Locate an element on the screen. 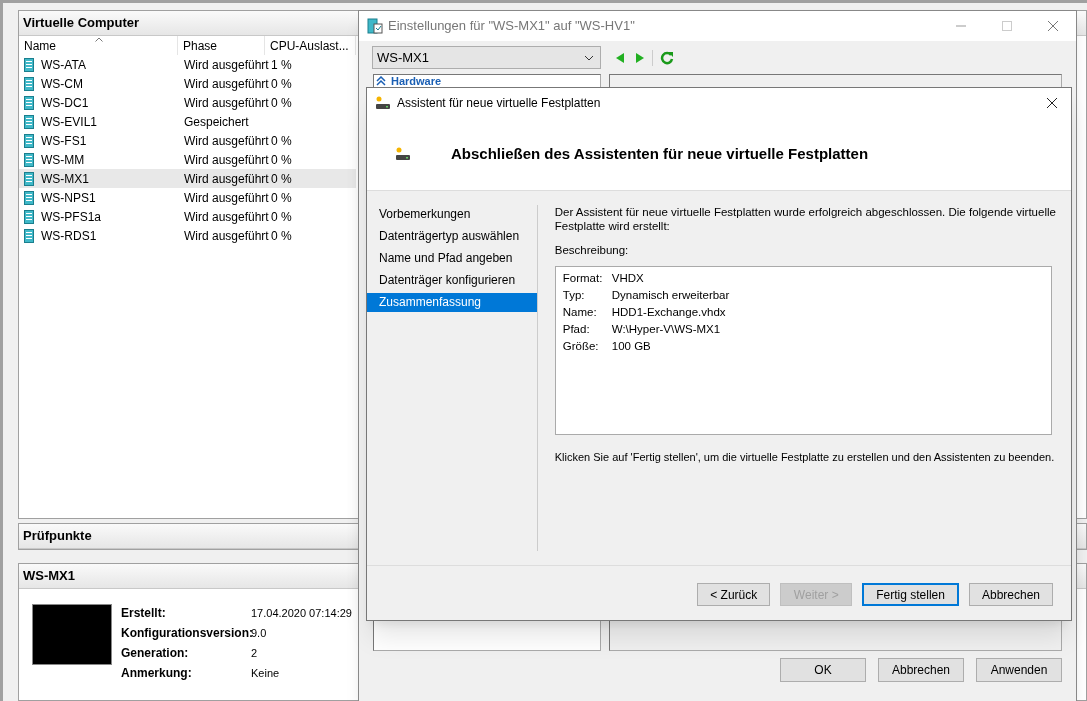  vm-name: WS-DC1 is located at coordinates (65, 103).